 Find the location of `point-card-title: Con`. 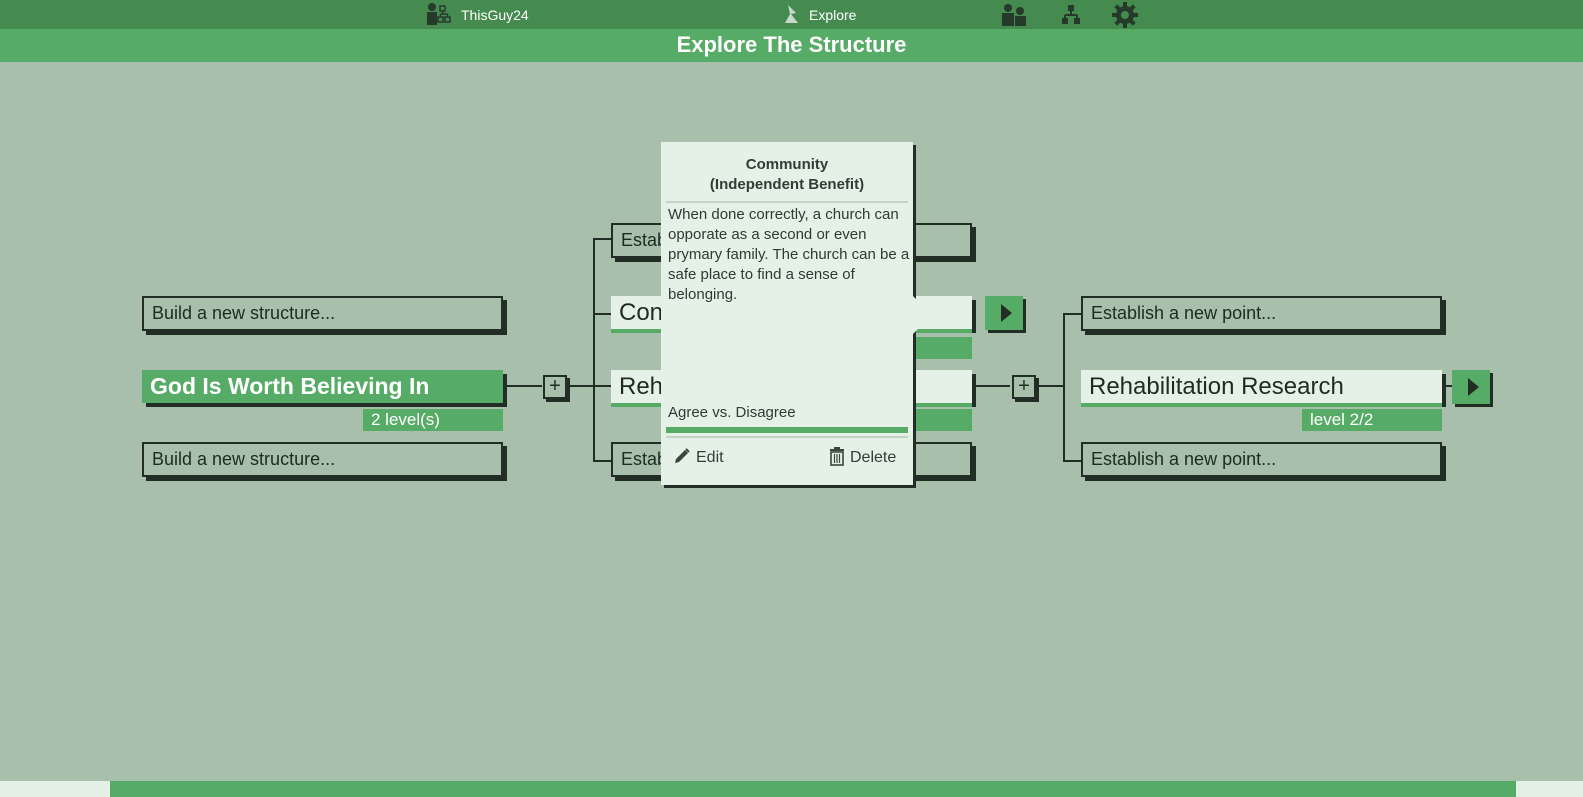

point-card-title: Con is located at coordinates (641, 312).